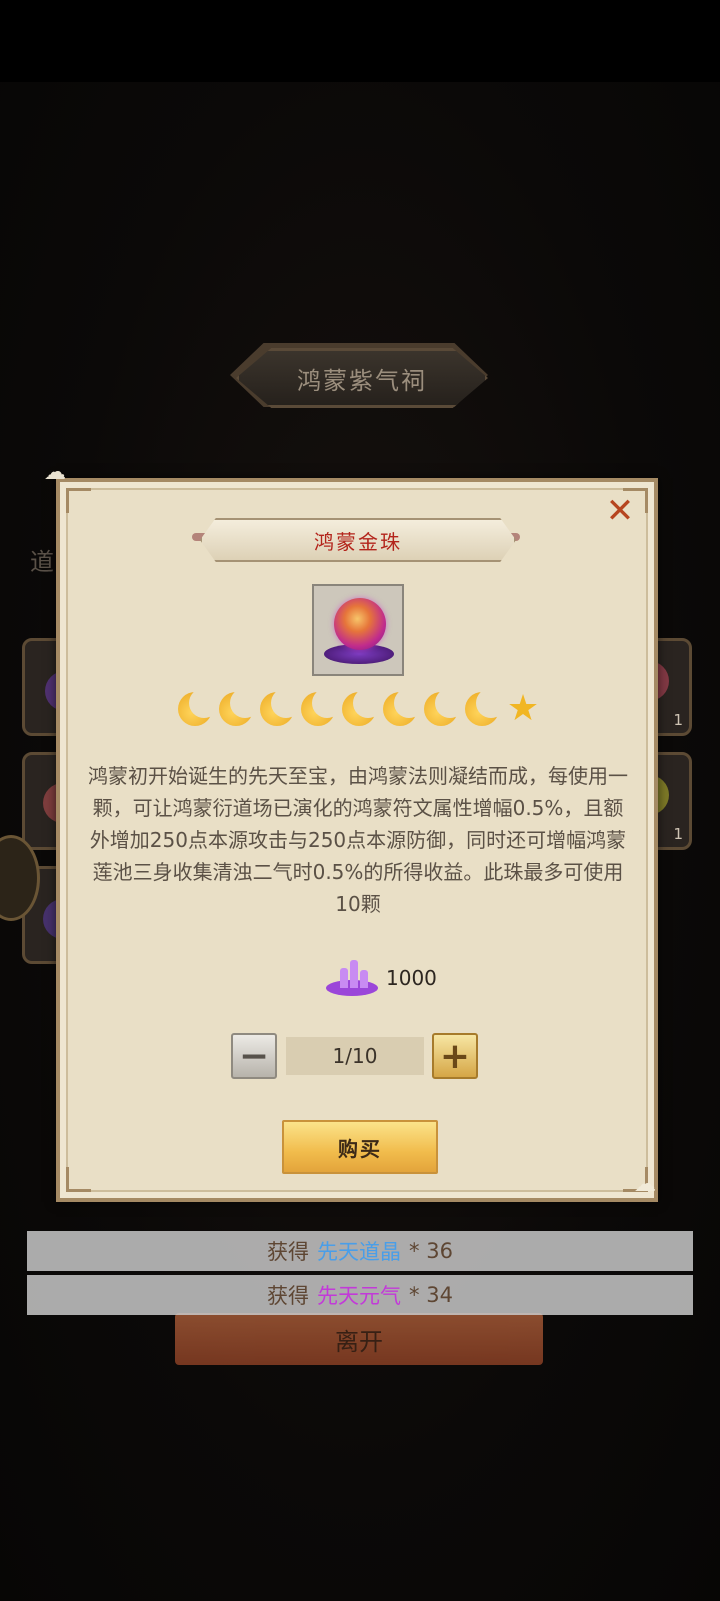 The height and width of the screenshot is (1601, 720). I want to click on status-bar, so click(360, 41).